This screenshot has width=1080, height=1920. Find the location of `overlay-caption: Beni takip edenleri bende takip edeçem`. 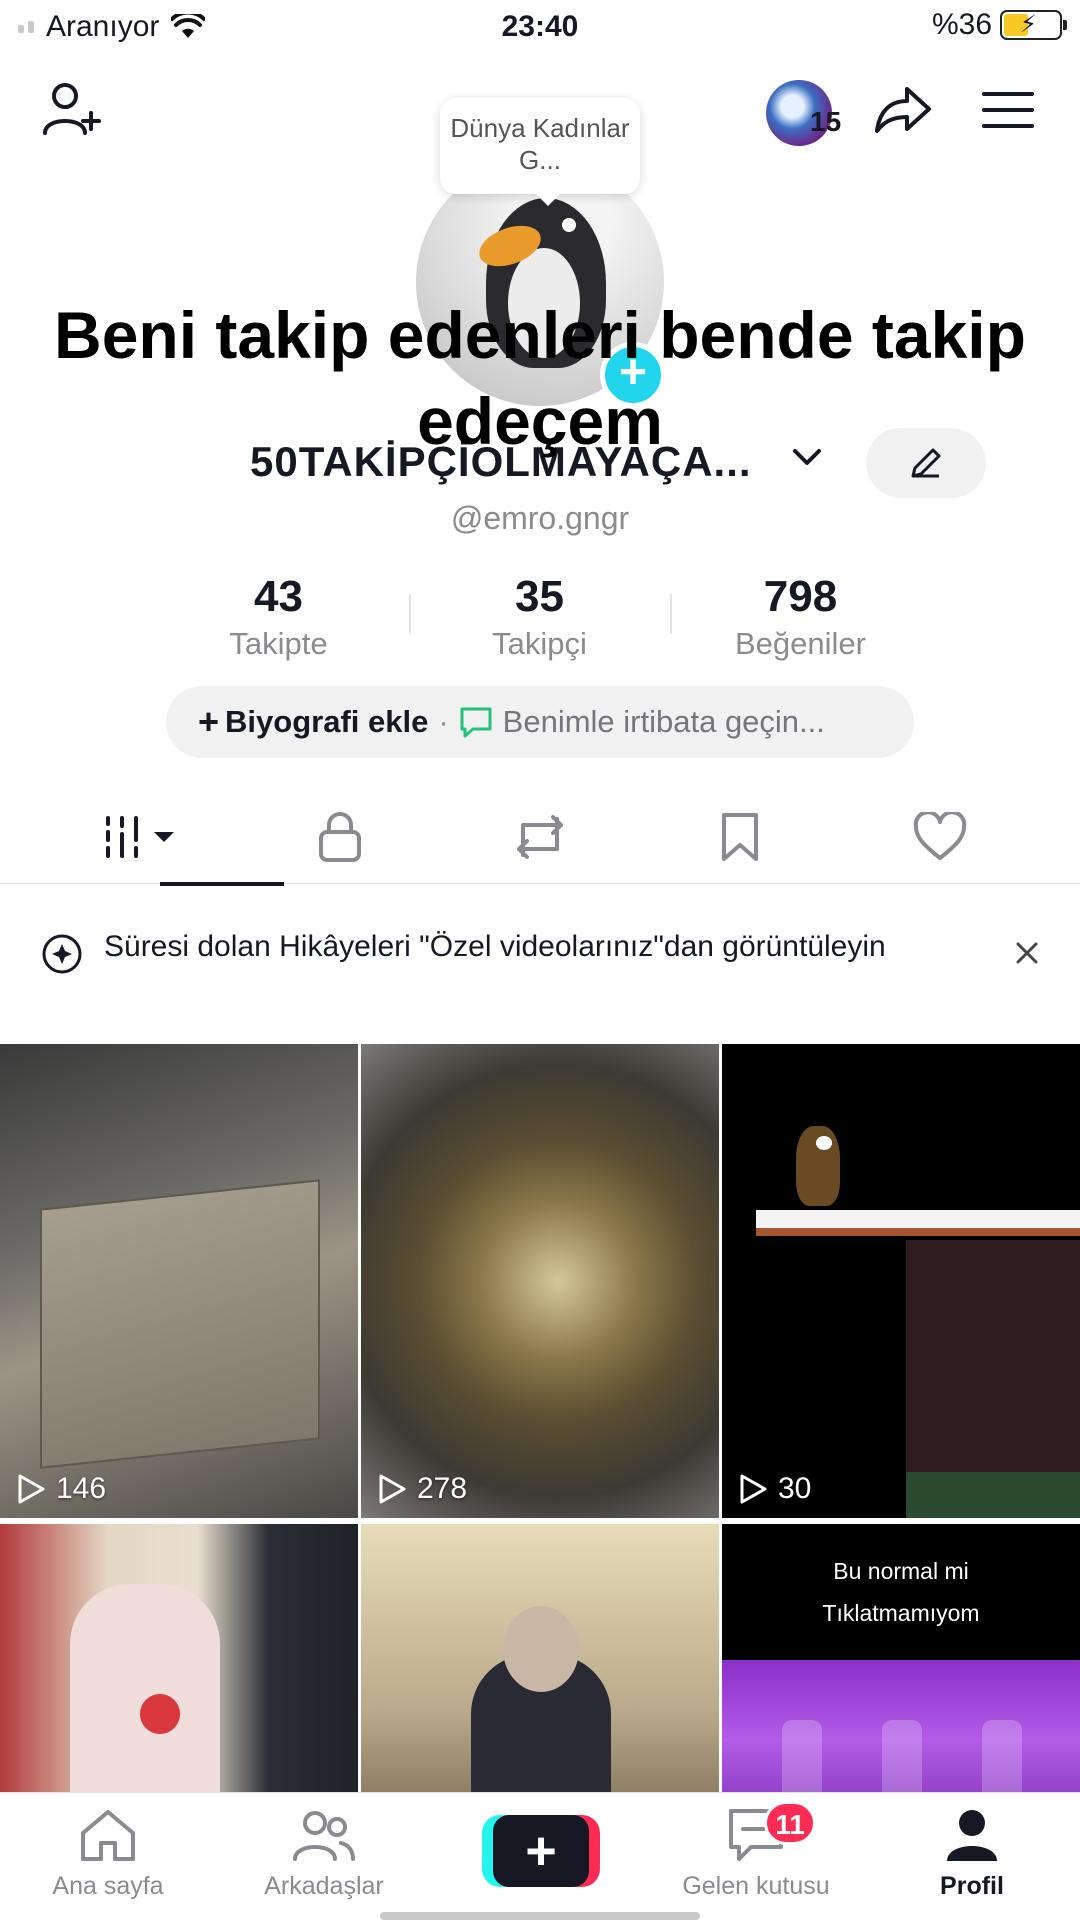

overlay-caption: Beni takip edenleri bende takip edeçem is located at coordinates (540, 378).